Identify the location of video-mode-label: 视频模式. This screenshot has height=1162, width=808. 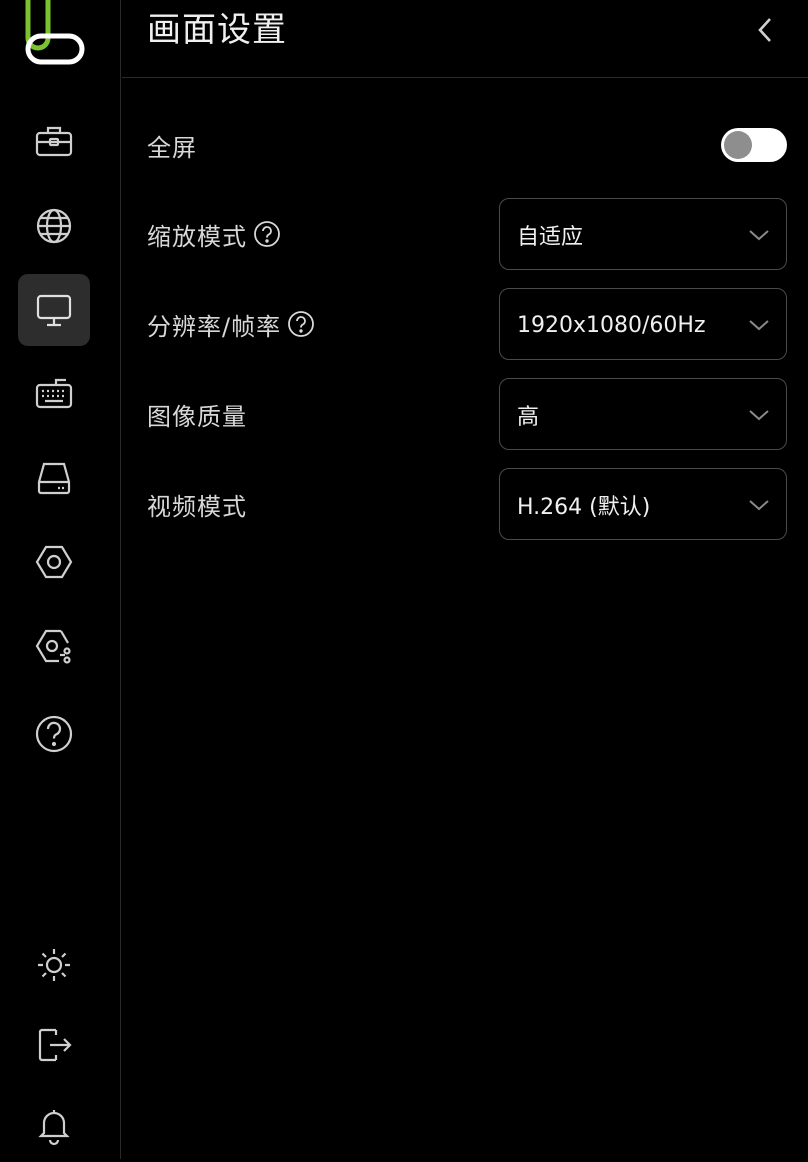
(197, 506).